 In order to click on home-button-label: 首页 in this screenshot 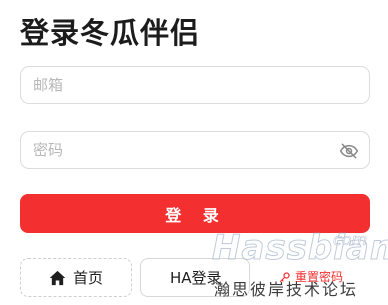, I will do `click(87, 278)`.